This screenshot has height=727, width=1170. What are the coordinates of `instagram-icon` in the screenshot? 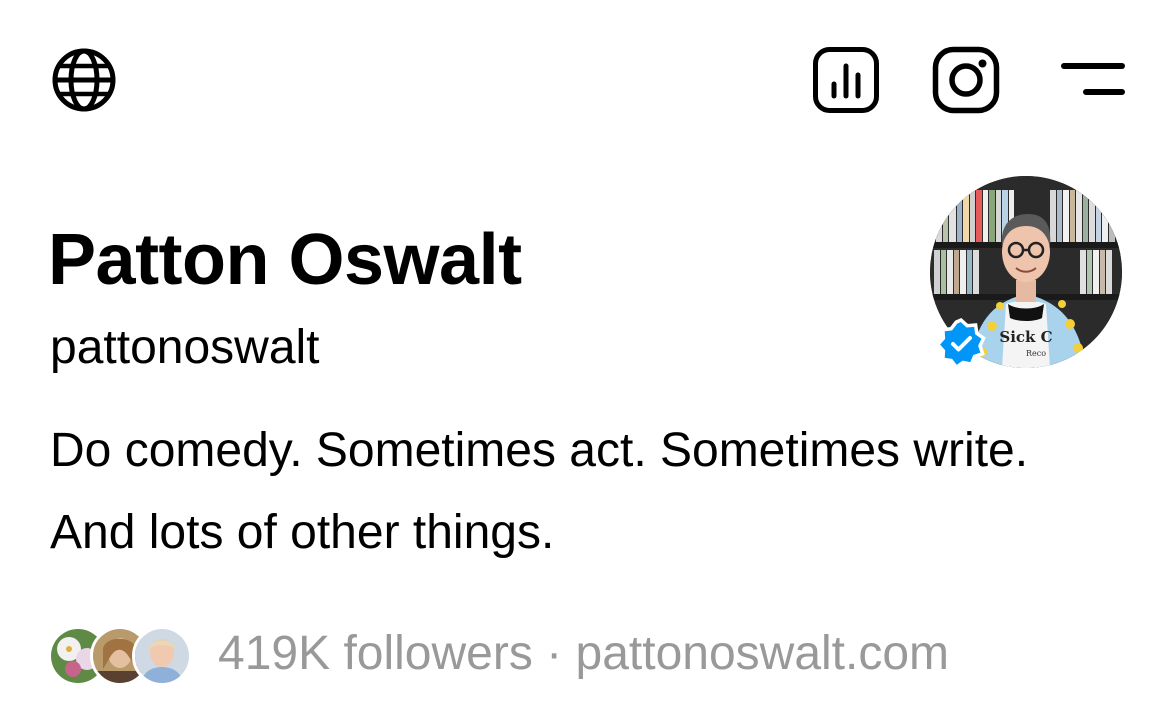 It's located at (966, 80).